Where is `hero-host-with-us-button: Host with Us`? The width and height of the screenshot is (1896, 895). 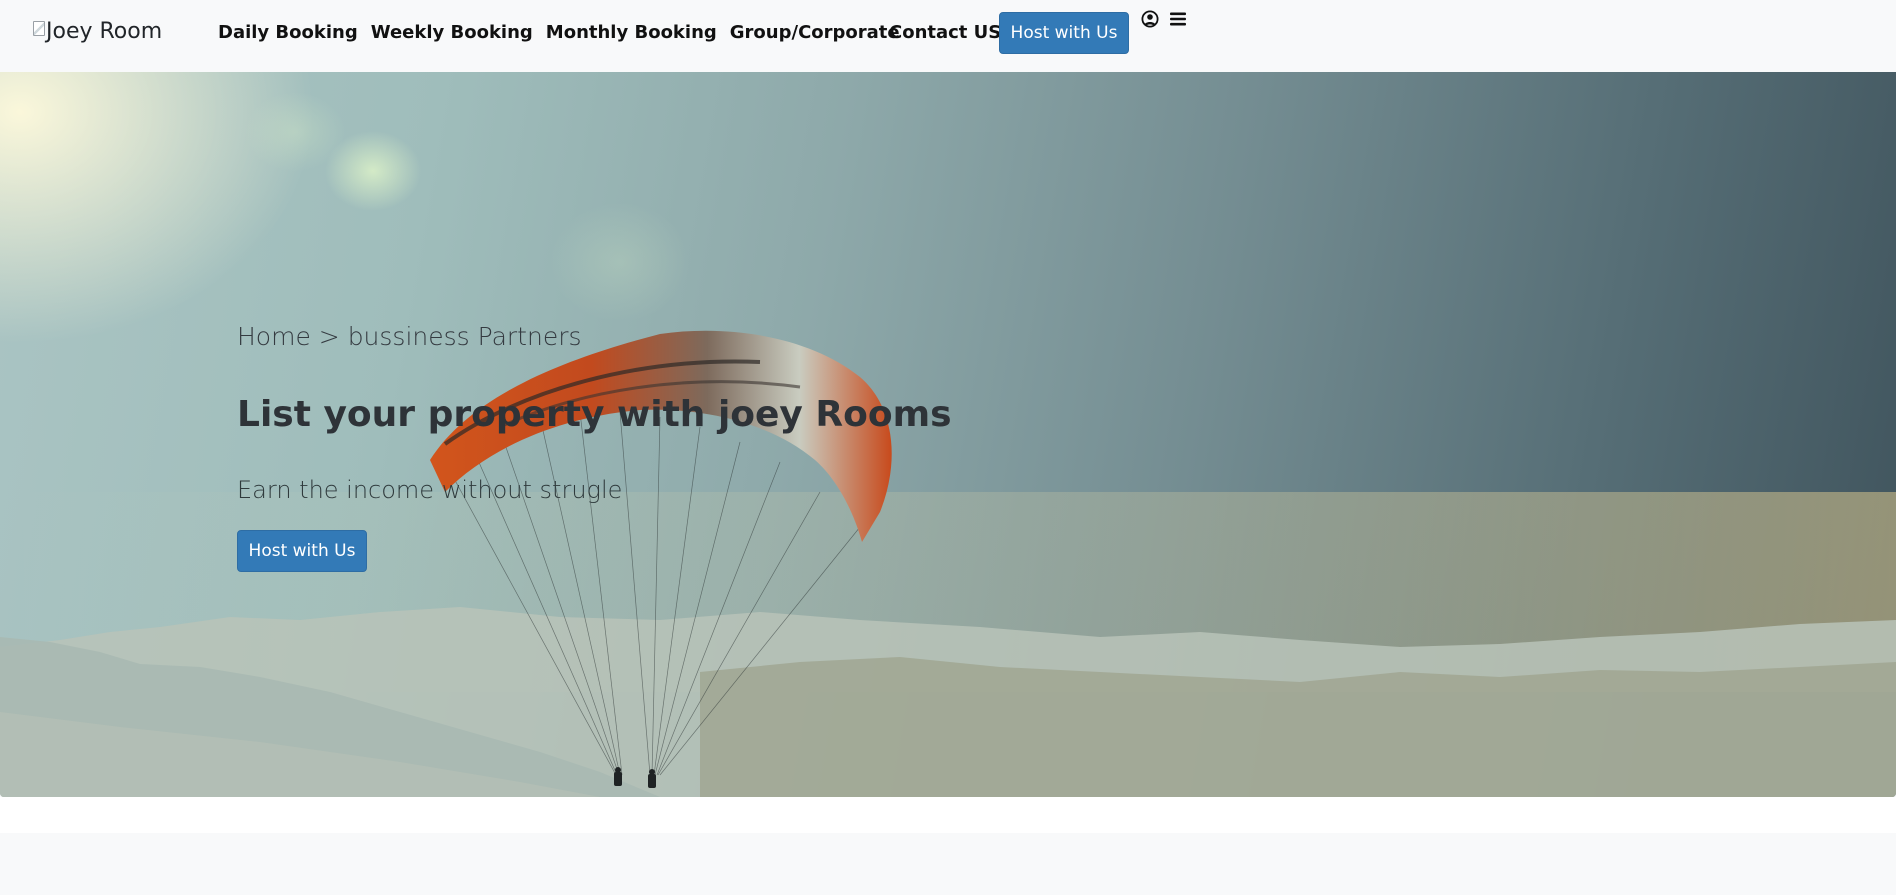
hero-host-with-us-button: Host with Us is located at coordinates (302, 551).